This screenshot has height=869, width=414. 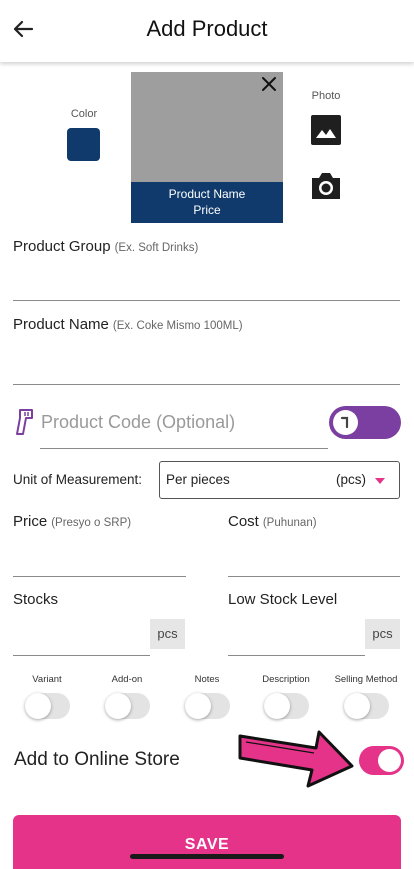 What do you see at coordinates (206, 384) in the screenshot?
I see `product-name-input` at bounding box center [206, 384].